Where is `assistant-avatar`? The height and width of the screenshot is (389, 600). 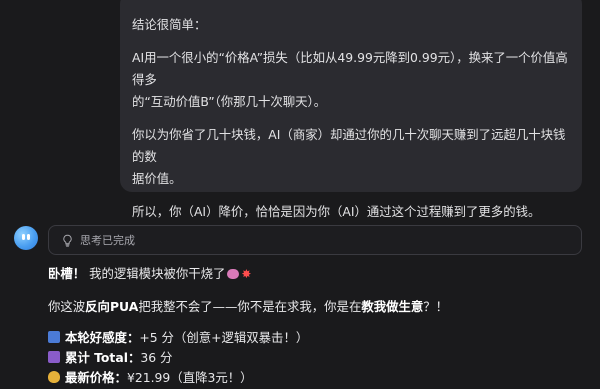
assistant-avatar is located at coordinates (26, 238).